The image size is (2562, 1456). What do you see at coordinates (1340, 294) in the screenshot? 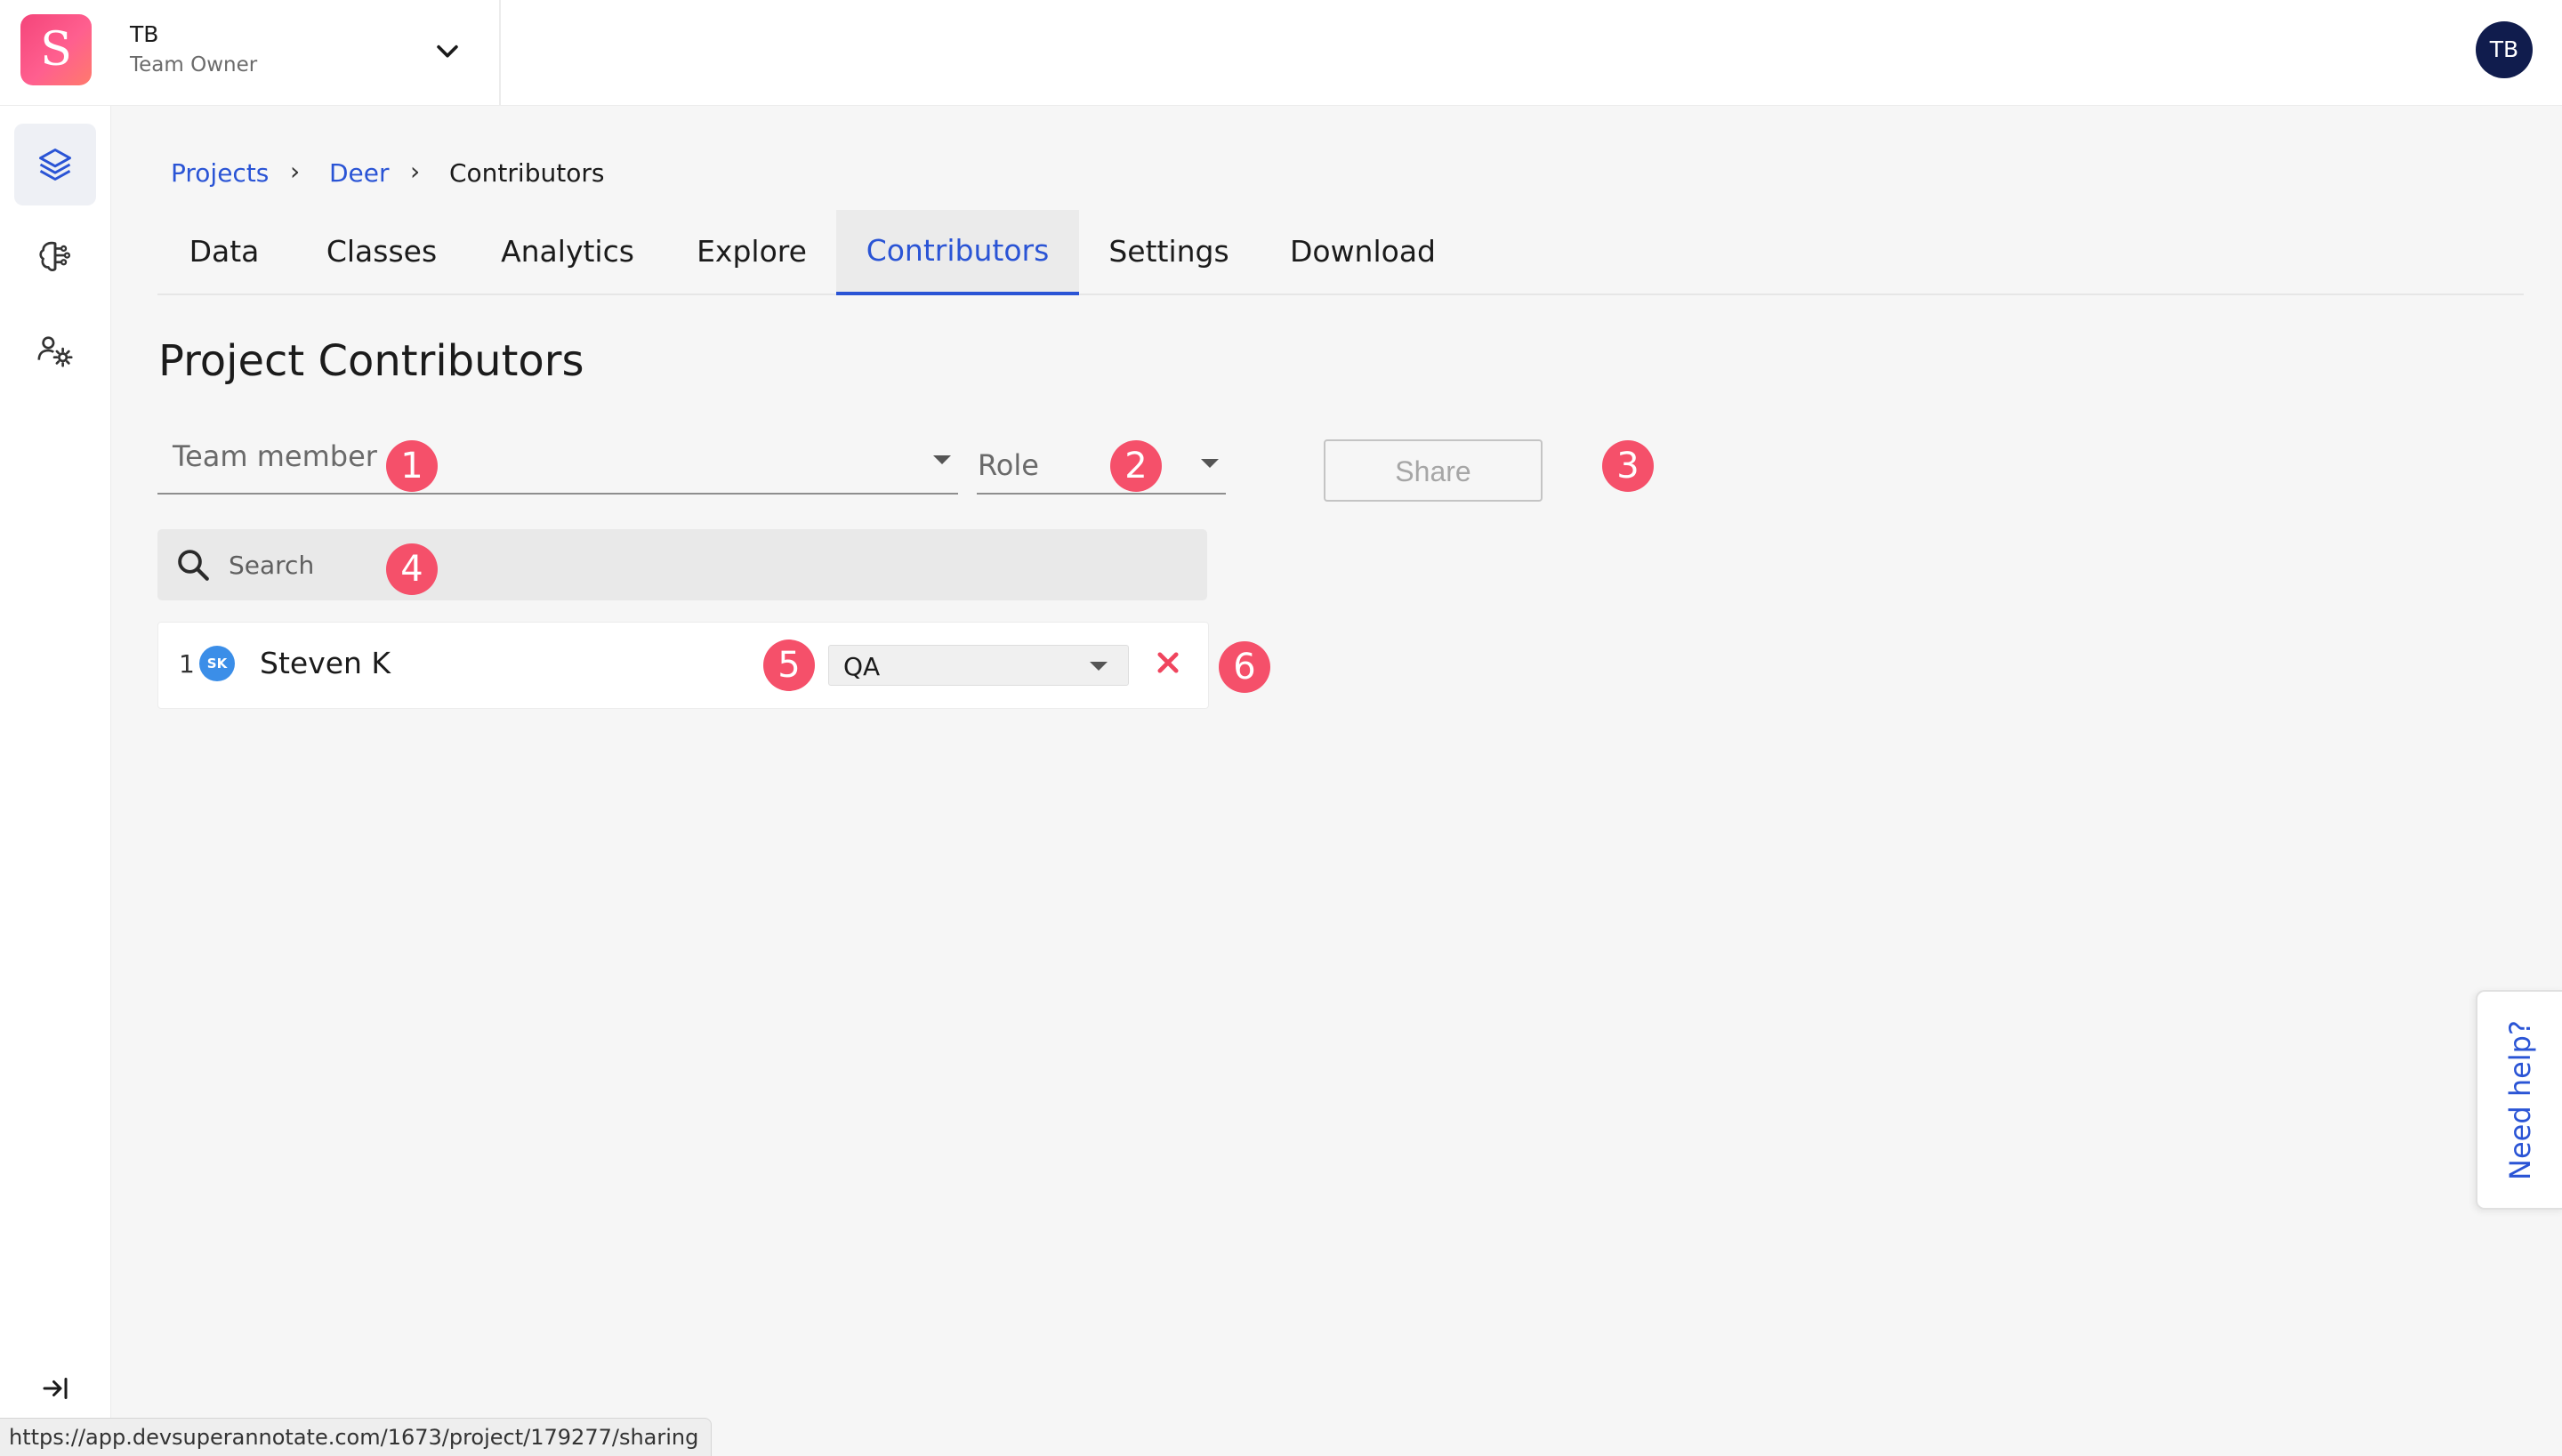
I see `tabs-divider` at bounding box center [1340, 294].